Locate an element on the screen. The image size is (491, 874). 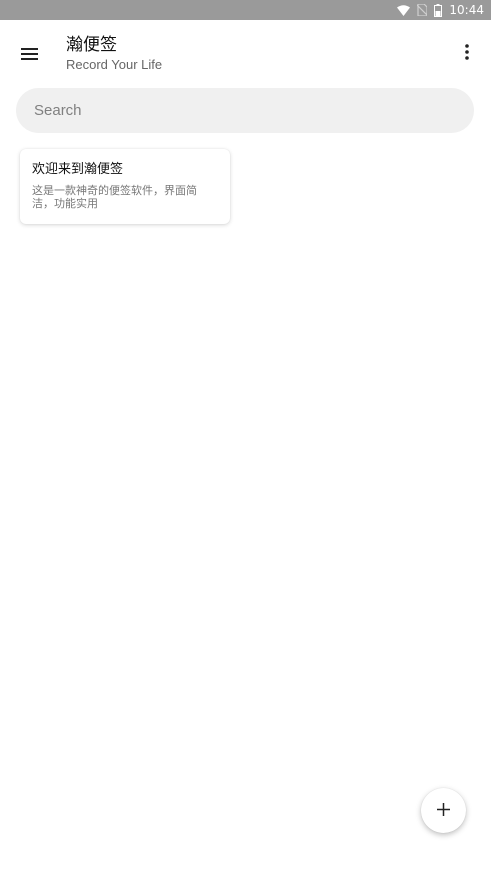
more-vert-icon is located at coordinates (467, 54).